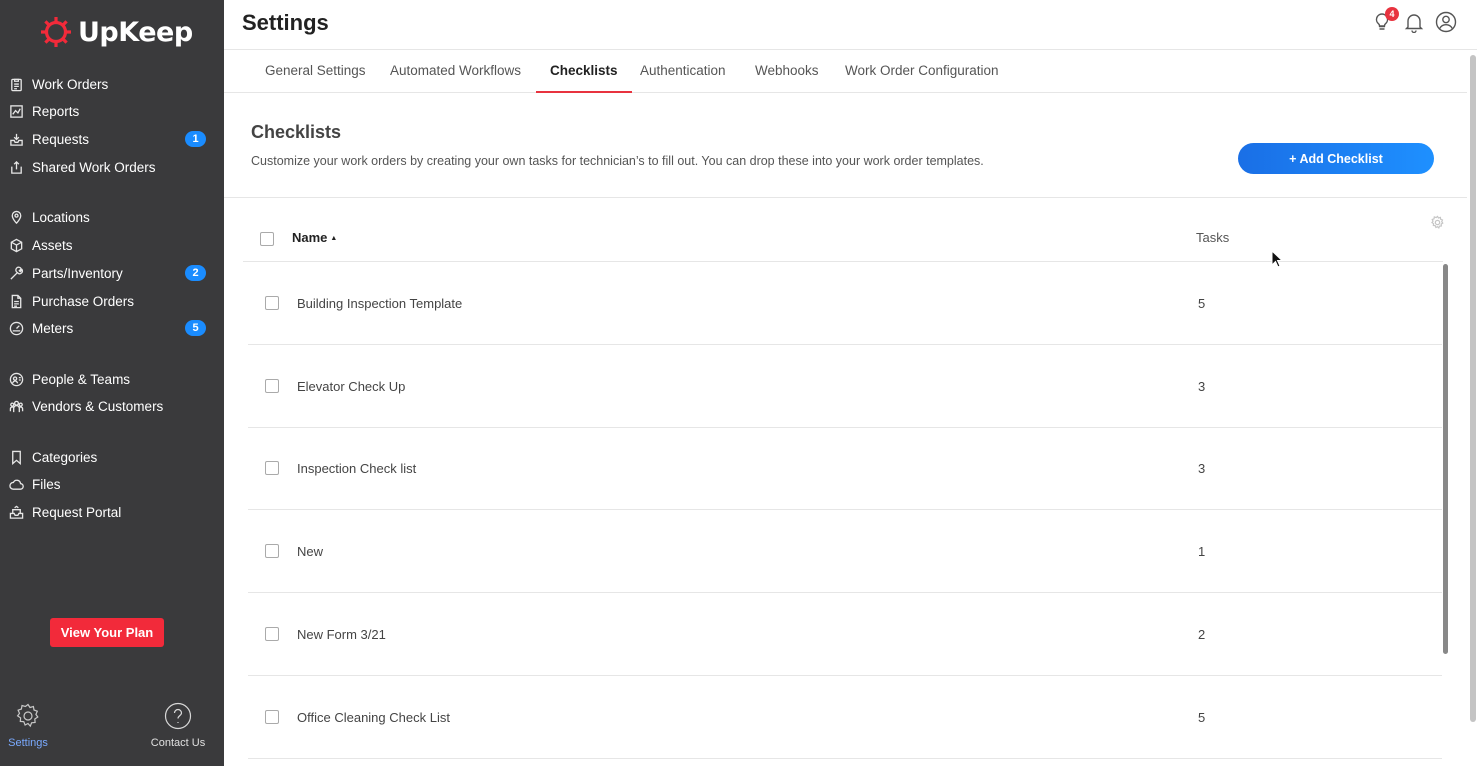  Describe the element at coordinates (53, 328) in the screenshot. I see `sidebar-item-label: Meters` at that location.